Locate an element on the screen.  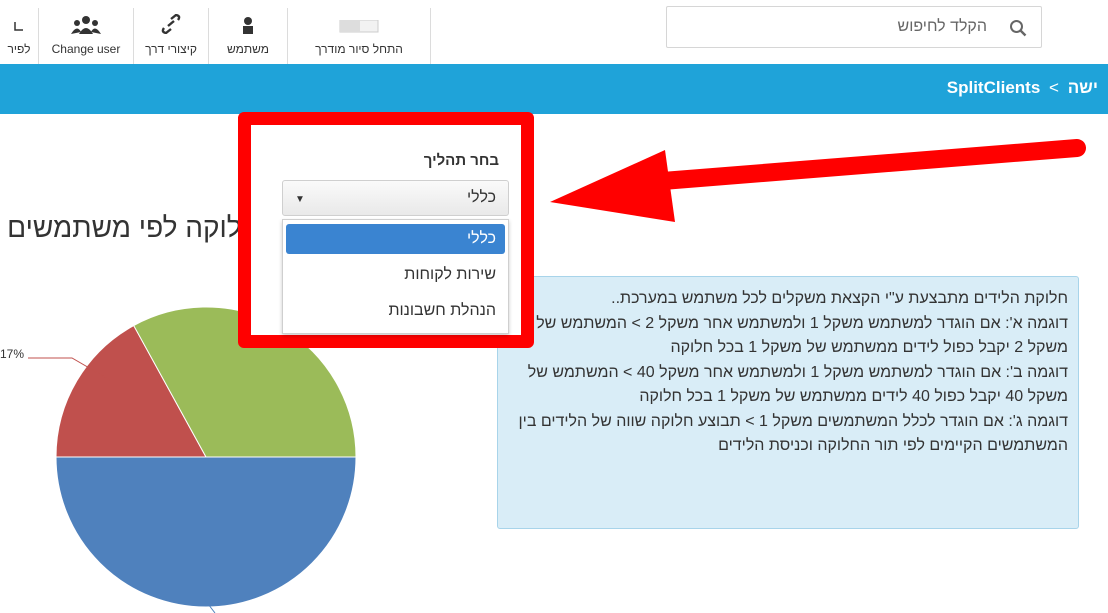
process-select: כללי ▼ is located at coordinates (395, 198).